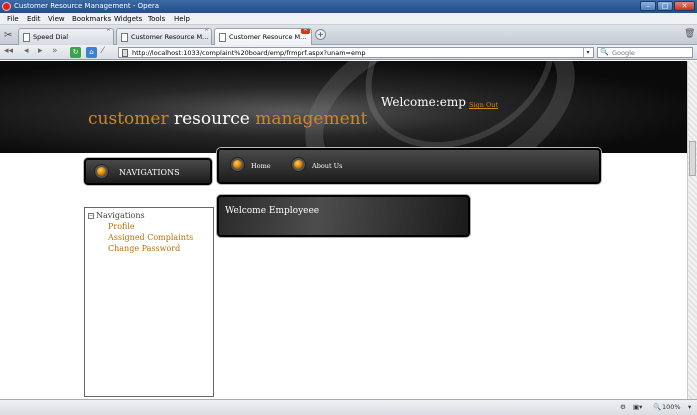 This screenshot has width=697, height=415. Describe the element at coordinates (692, 230) in the screenshot. I see `vertical-scrollbar` at that location.